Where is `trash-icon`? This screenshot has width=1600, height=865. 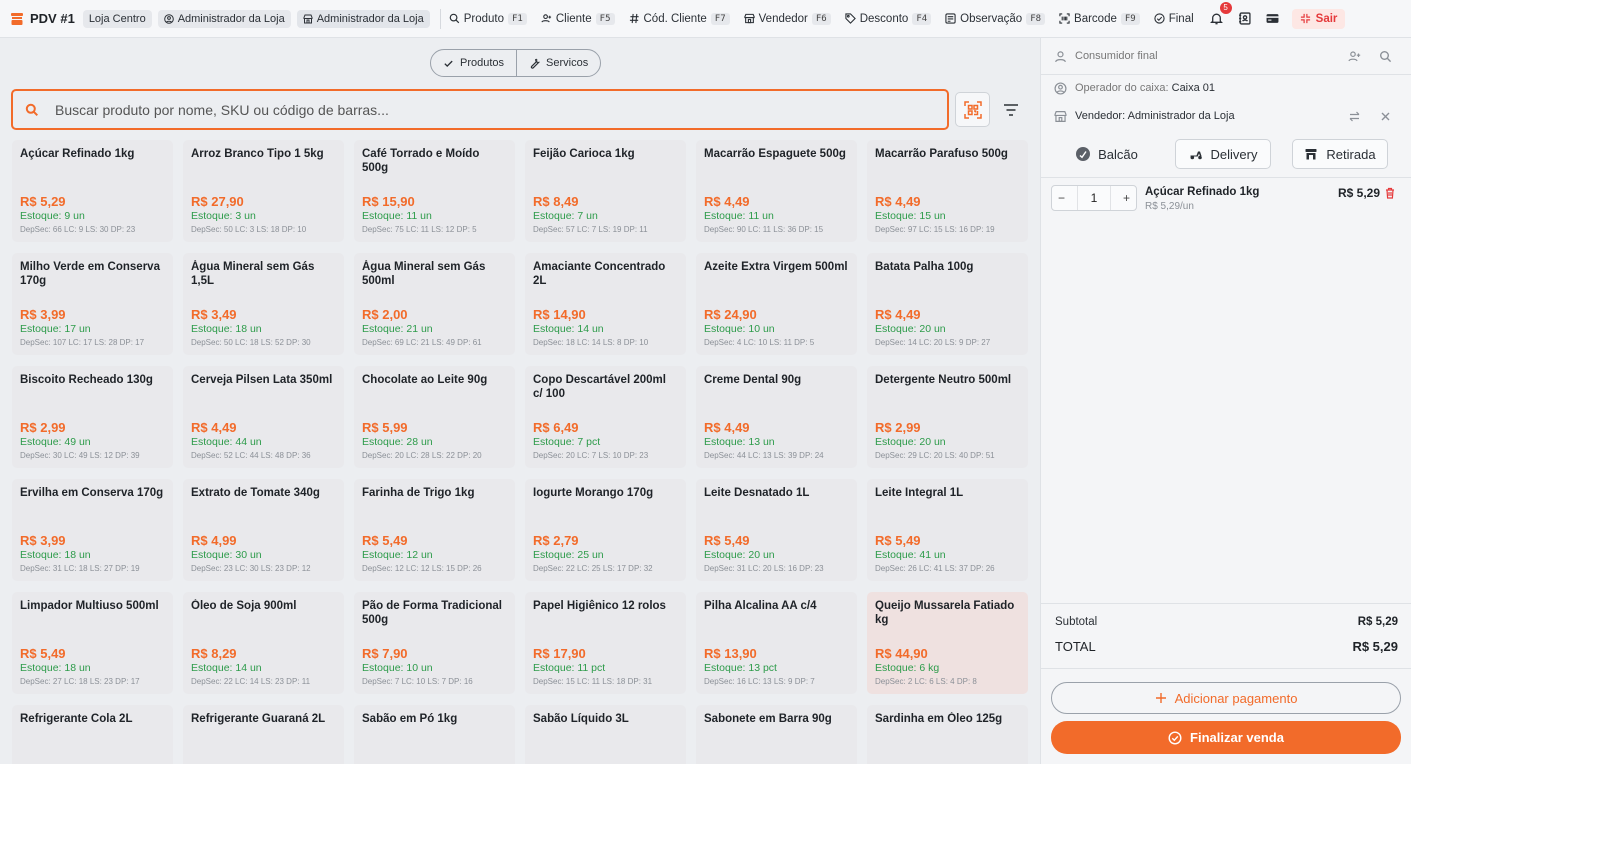 trash-icon is located at coordinates (1390, 193).